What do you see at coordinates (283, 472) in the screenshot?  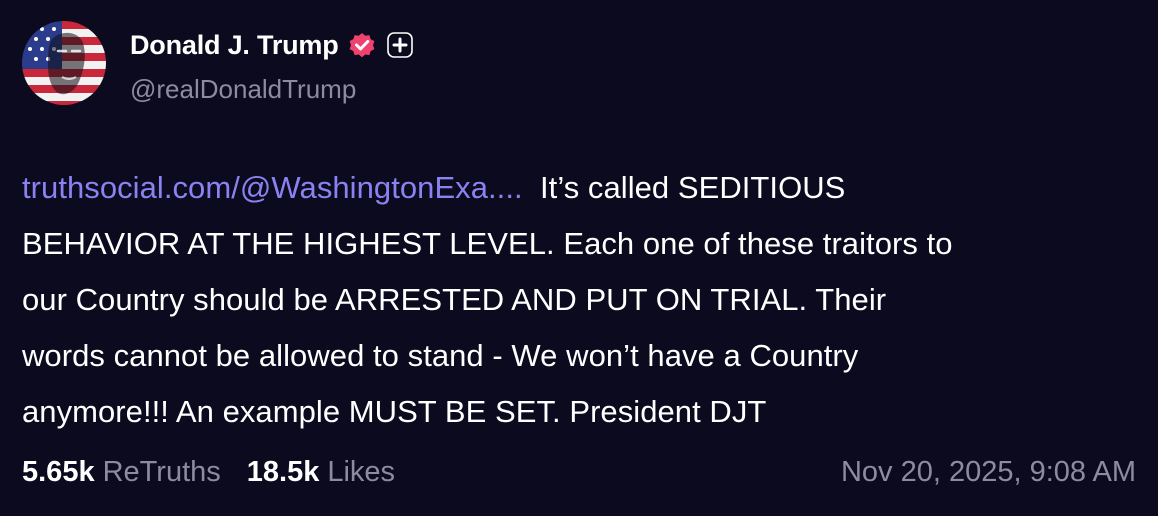 I see `likes-count: 18.5k` at bounding box center [283, 472].